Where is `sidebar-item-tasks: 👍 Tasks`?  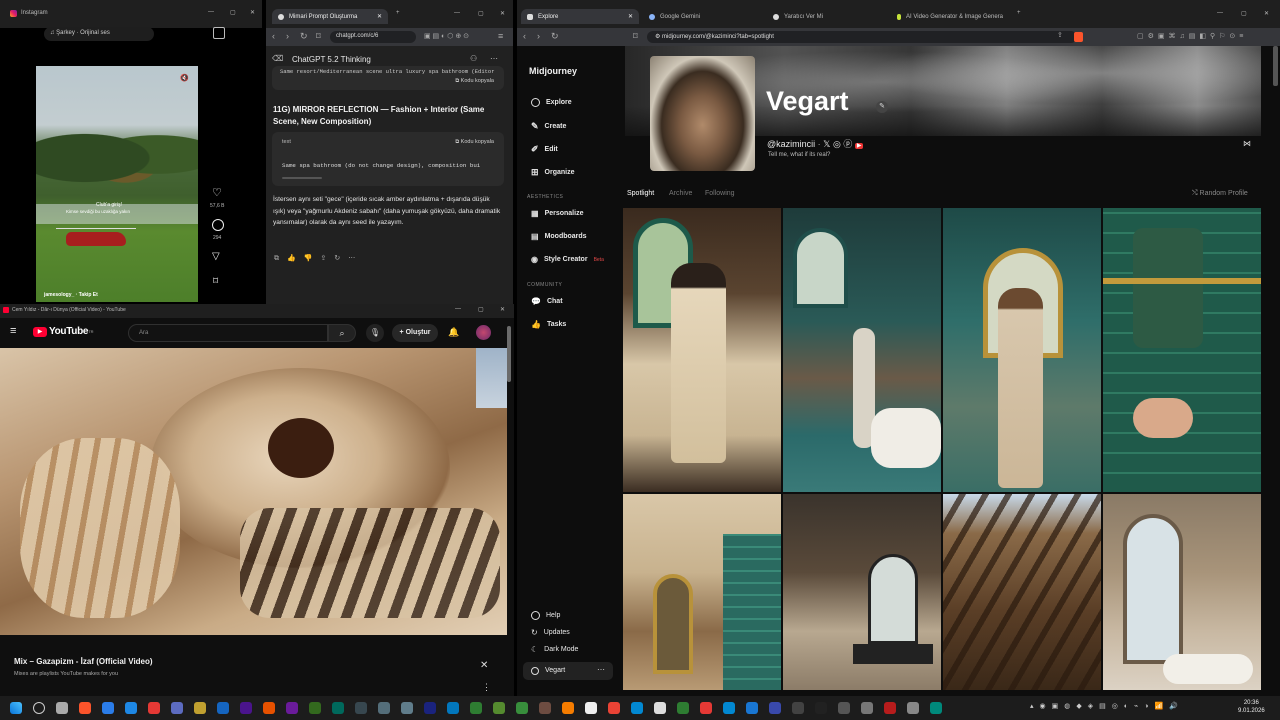
sidebar-item-tasks: 👍 Tasks is located at coordinates (548, 324).